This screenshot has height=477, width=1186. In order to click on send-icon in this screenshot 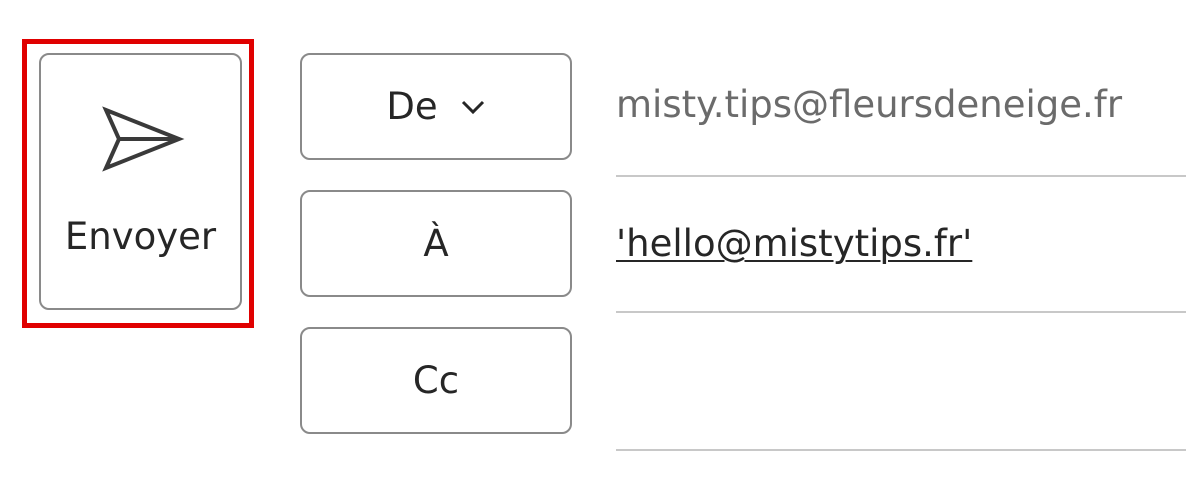, I will do `click(143, 139)`.